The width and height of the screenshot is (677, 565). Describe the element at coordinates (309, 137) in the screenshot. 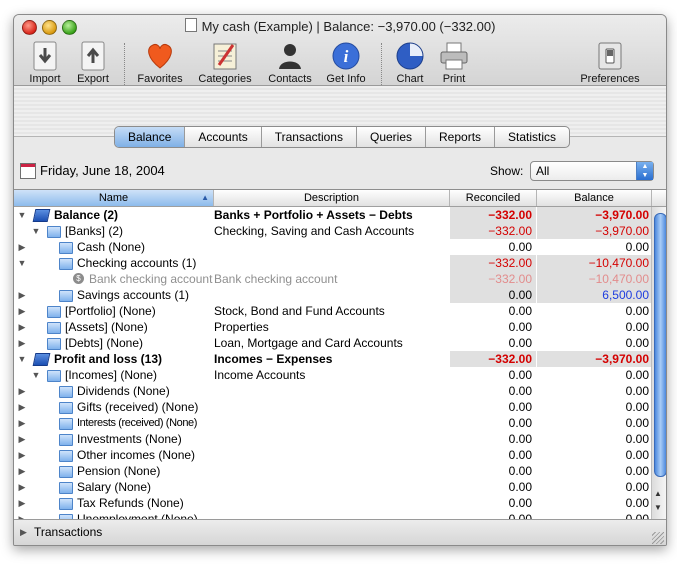

I see `tab-transactions: Transactions` at that location.